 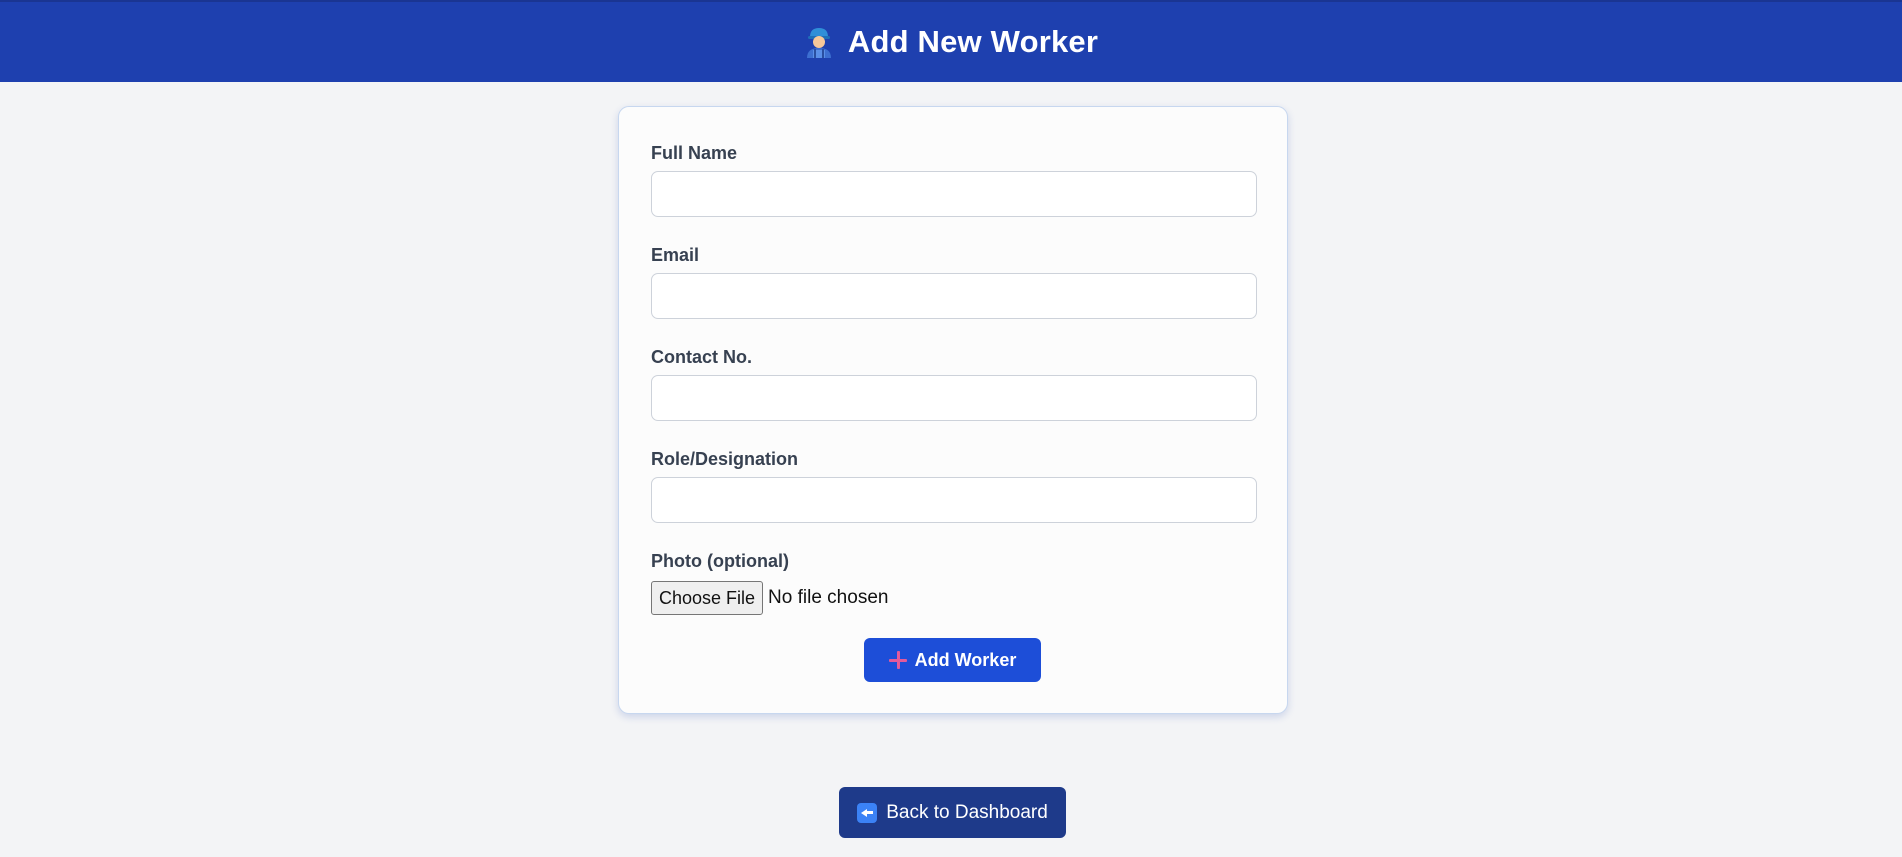 I want to click on photo-file-input: Choose File No file chosen, so click(x=769, y=598).